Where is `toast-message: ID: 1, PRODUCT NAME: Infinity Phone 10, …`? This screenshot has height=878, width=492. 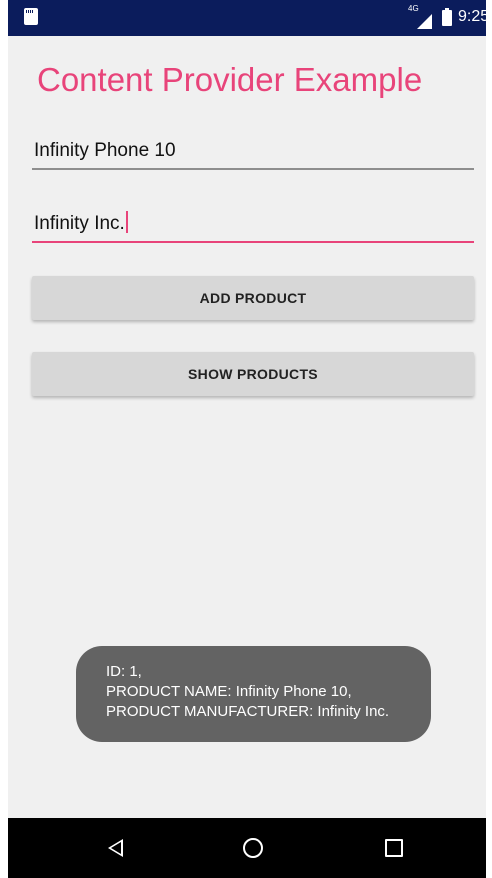
toast-message: ID: 1, PRODUCT NAME: Infinity Phone 10, … is located at coordinates (253, 694).